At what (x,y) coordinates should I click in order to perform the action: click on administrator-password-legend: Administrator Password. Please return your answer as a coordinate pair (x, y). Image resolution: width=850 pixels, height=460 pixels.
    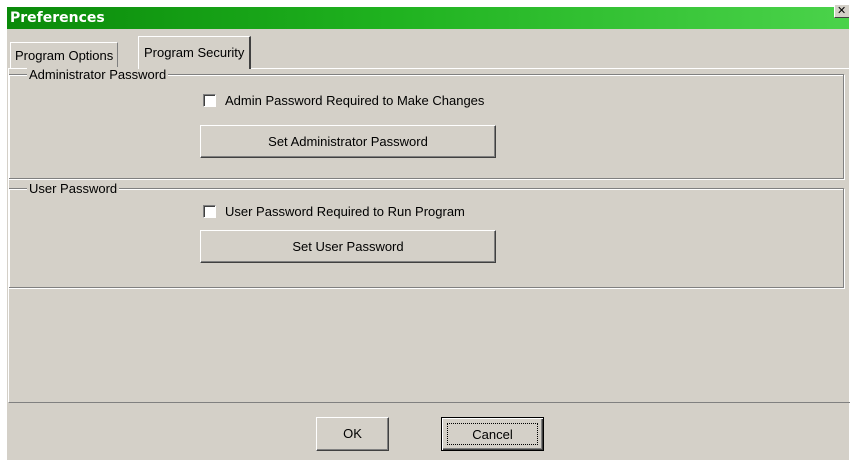
    Looking at the image, I should click on (98, 75).